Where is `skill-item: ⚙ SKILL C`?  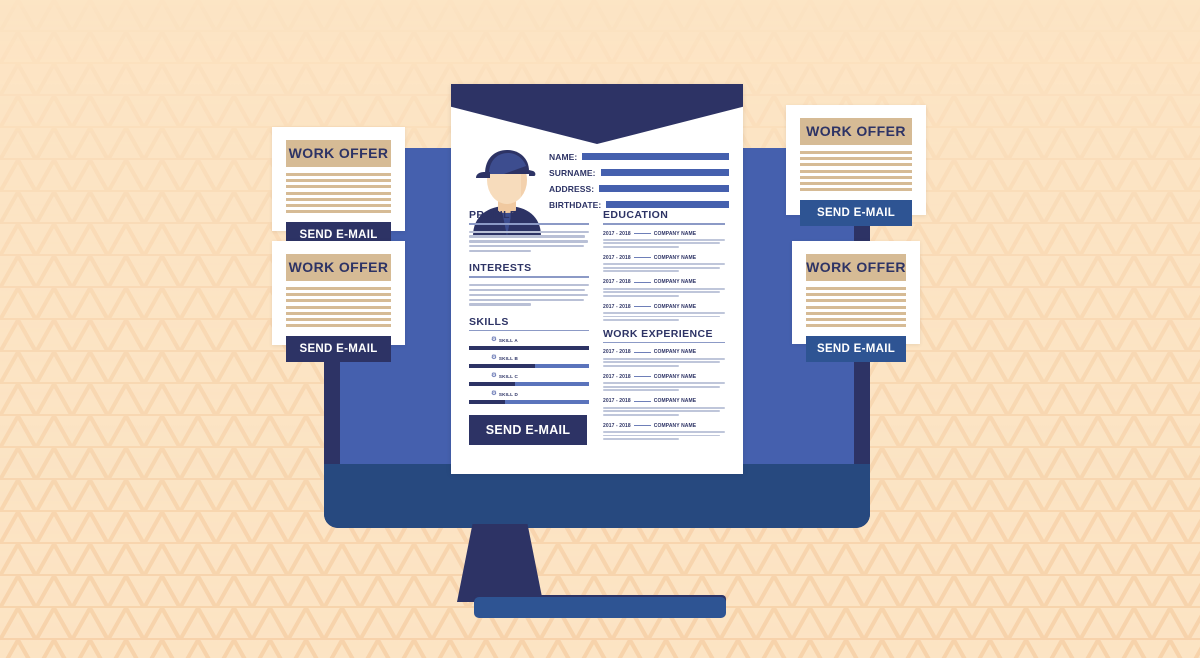 skill-item: ⚙ SKILL C is located at coordinates (529, 379).